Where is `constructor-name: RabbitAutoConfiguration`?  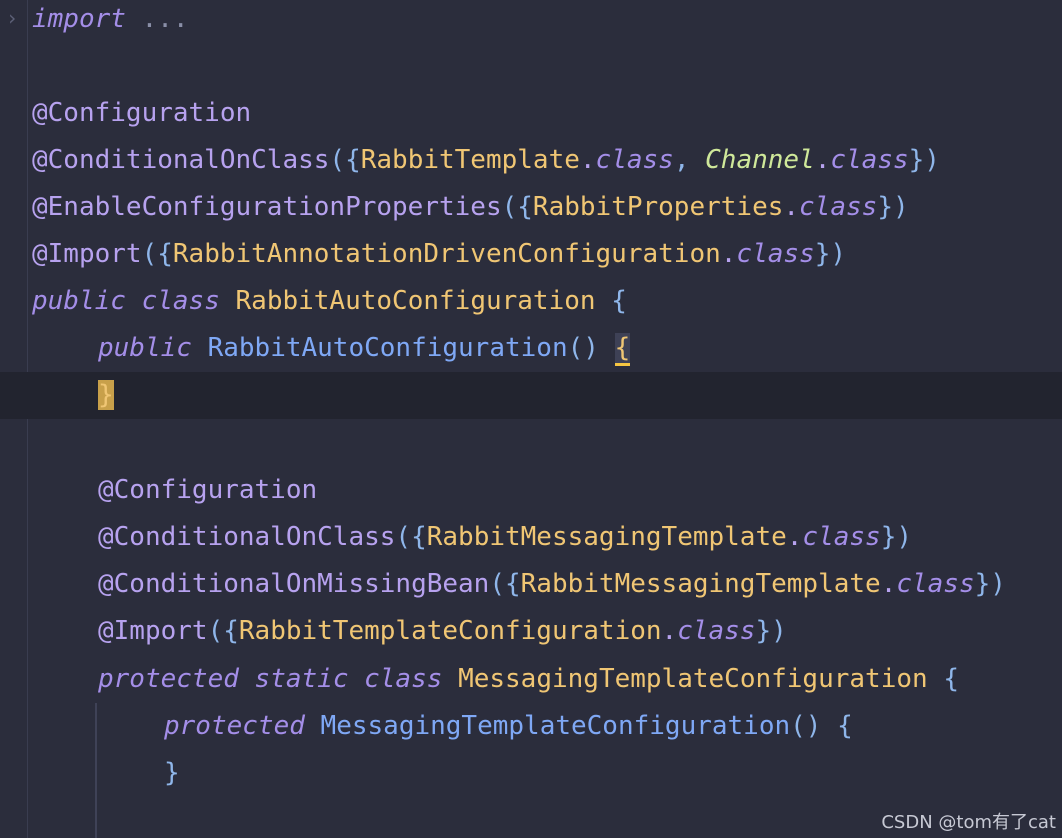
constructor-name: RabbitAutoConfiguration is located at coordinates (387, 348).